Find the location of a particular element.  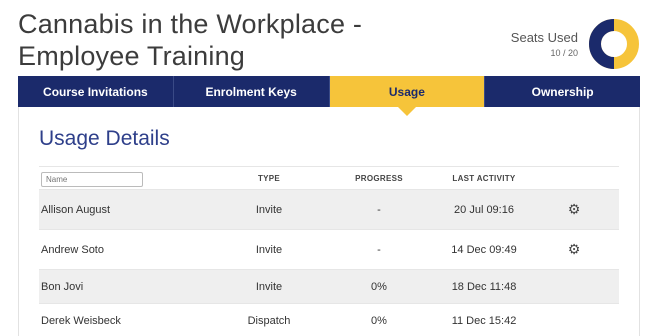

table-row: Allison August Invite - 20 Jul 09:16 ⚙ is located at coordinates (329, 210).